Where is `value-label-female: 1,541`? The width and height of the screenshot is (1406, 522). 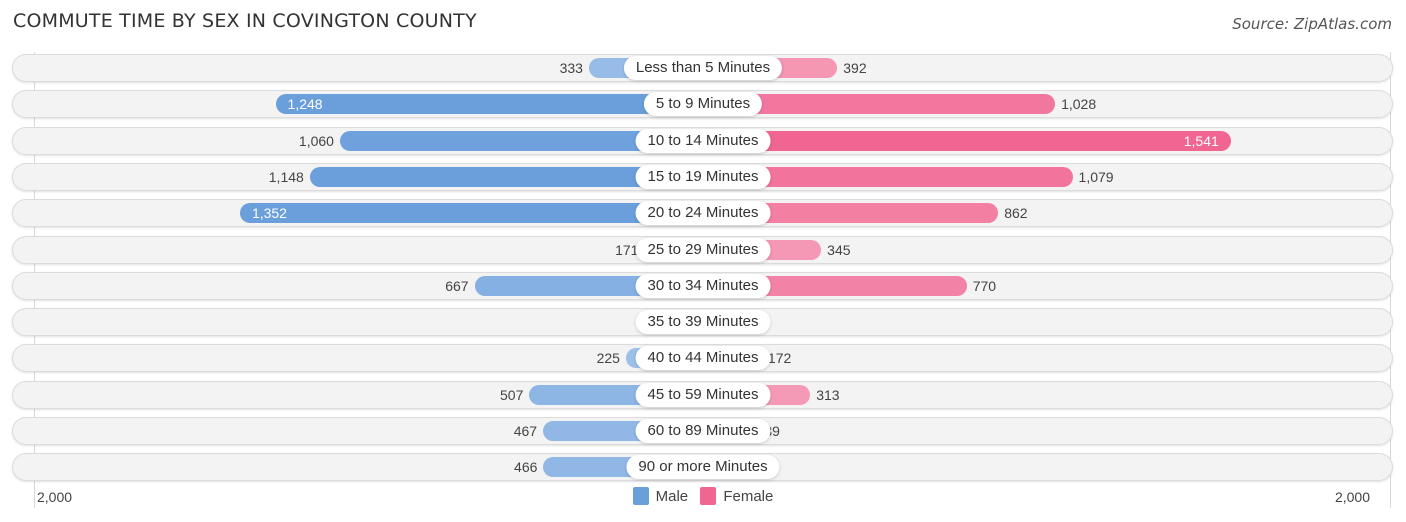
value-label-female: 1,541 is located at coordinates (1201, 140).